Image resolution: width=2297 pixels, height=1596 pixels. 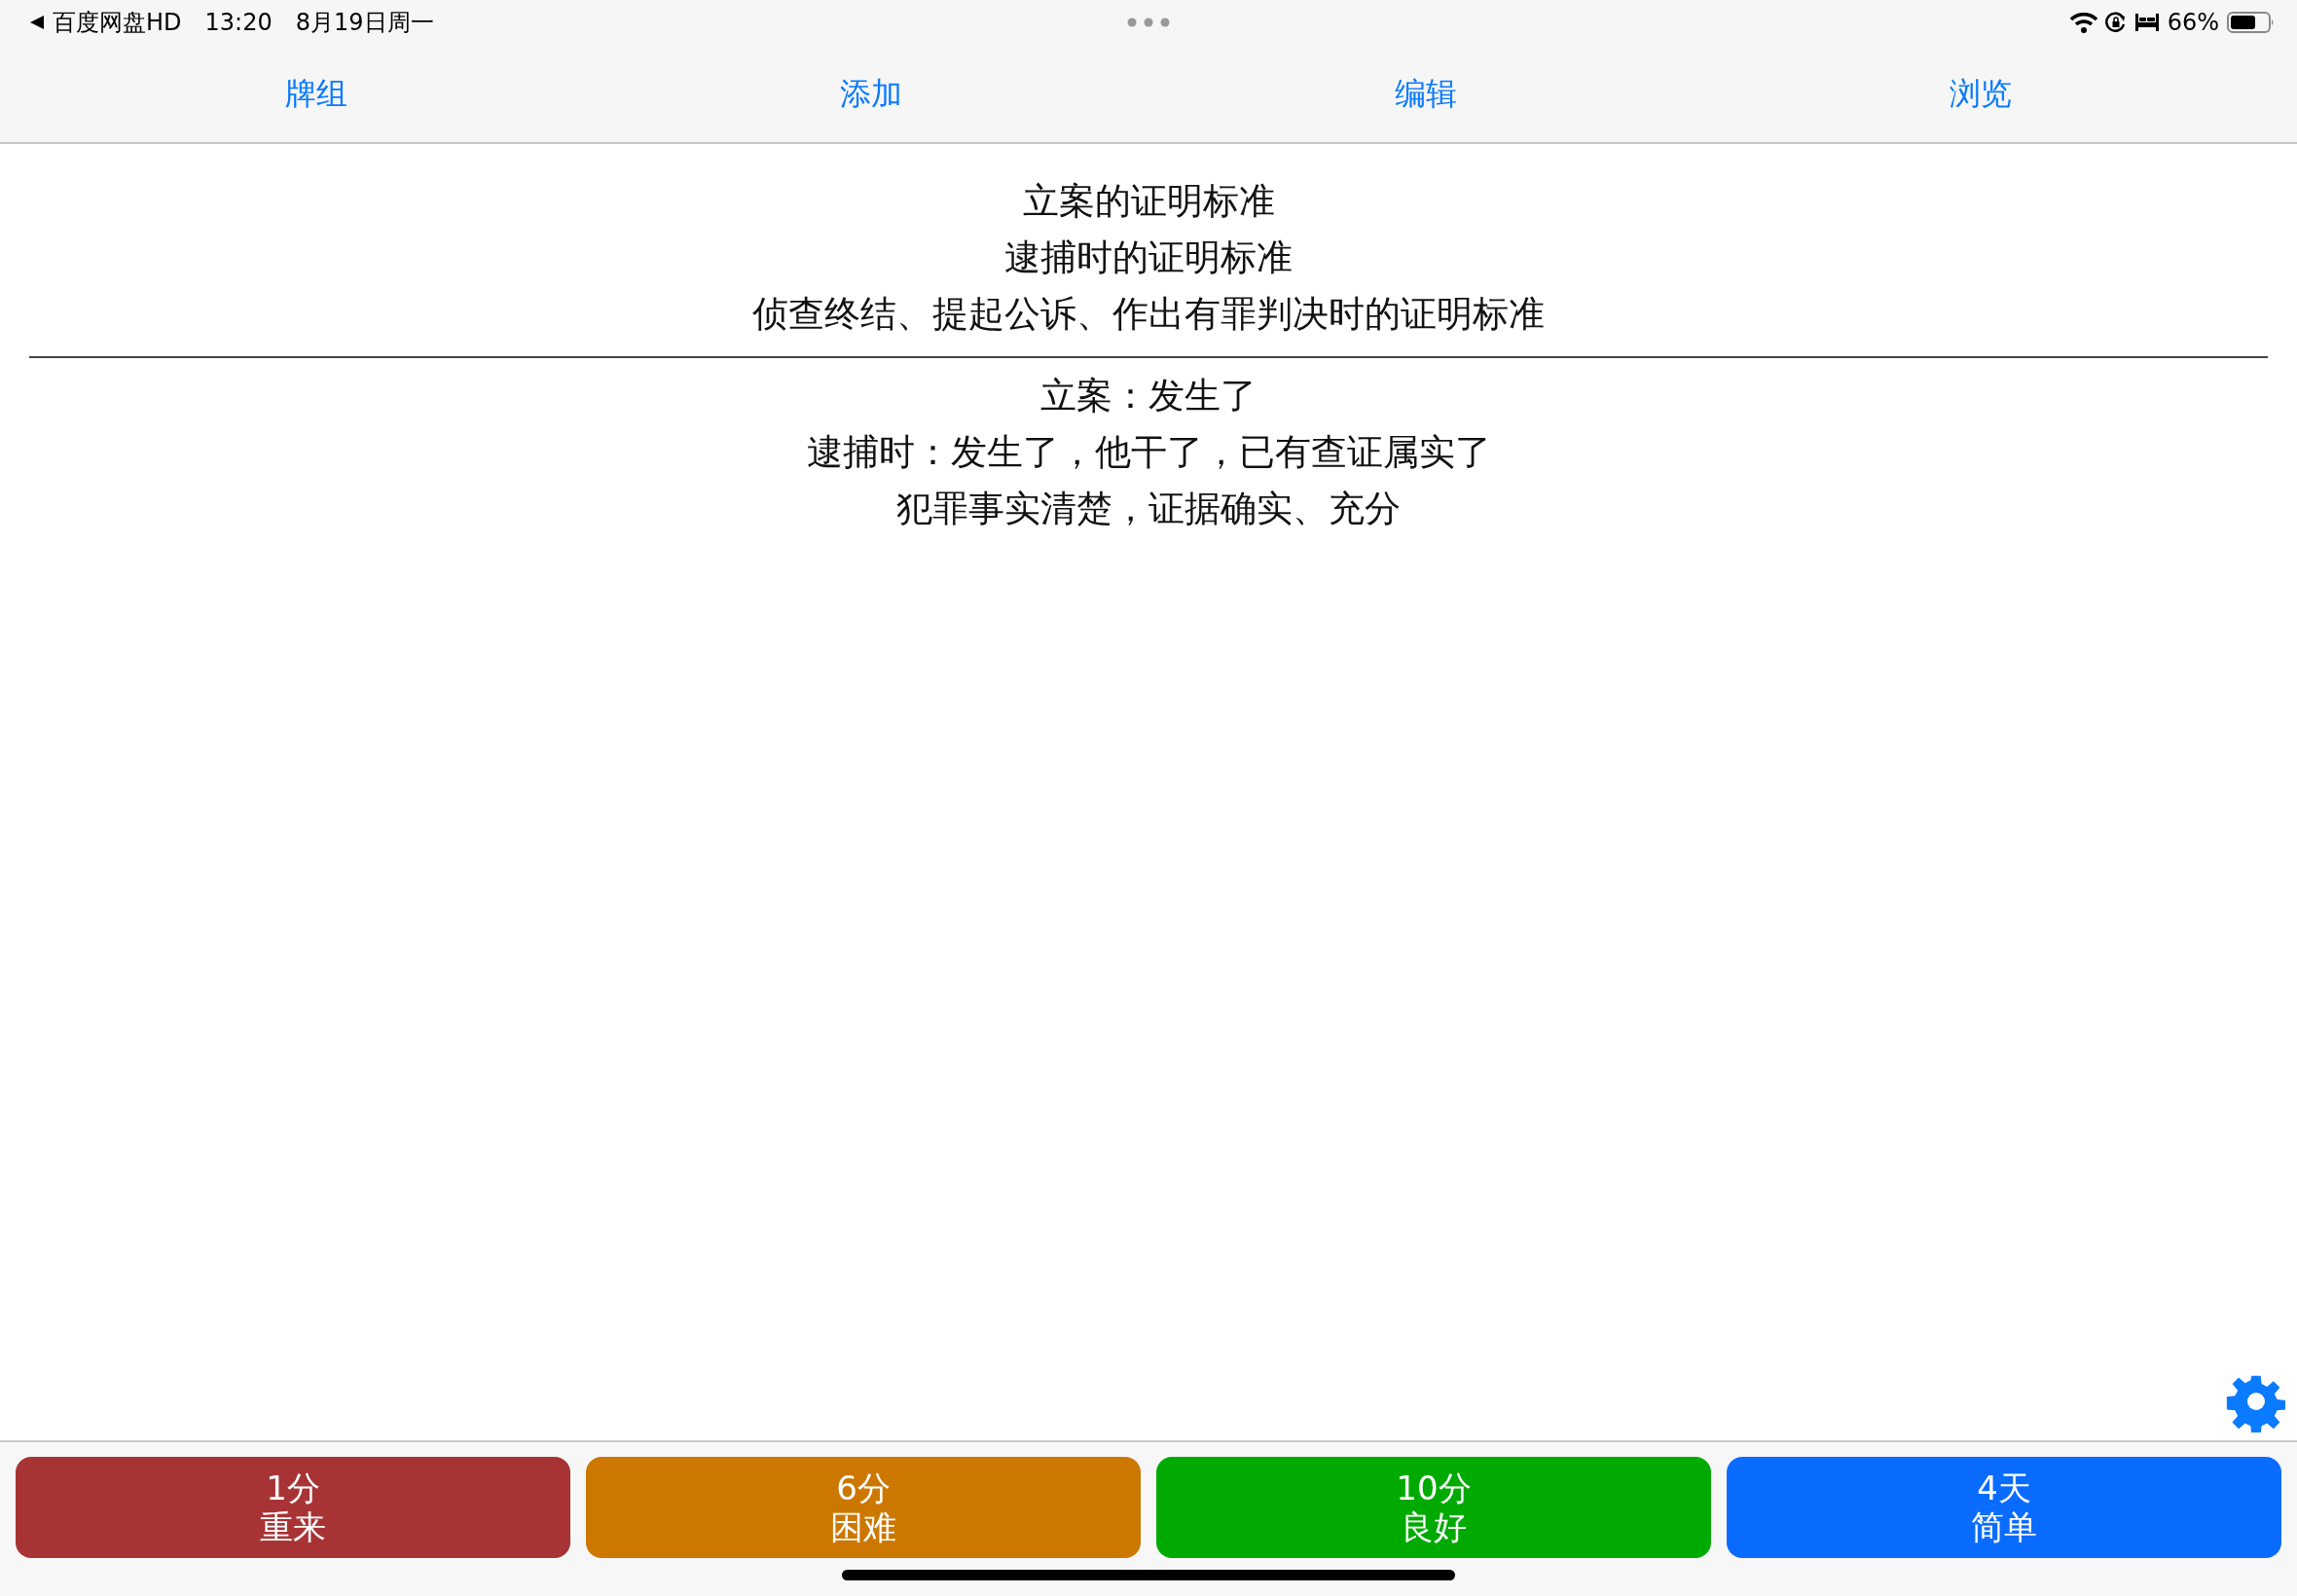 I want to click on answer-button: 6分 困难, so click(x=863, y=1507).